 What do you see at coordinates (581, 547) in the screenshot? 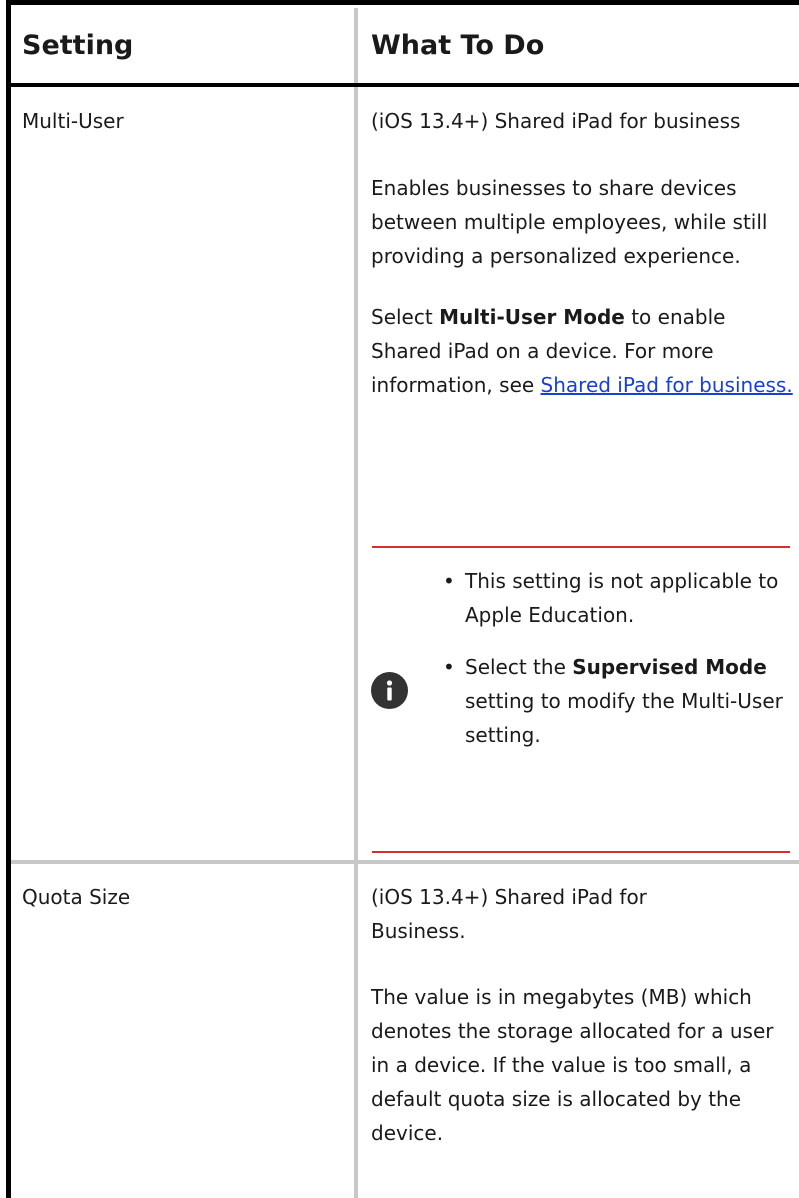
I see `note-top-rule` at bounding box center [581, 547].